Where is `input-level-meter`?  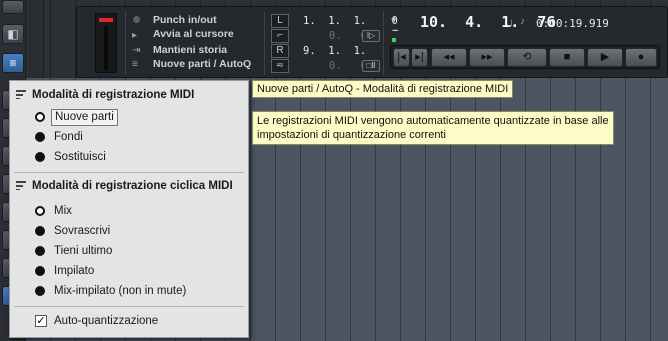 input-level-meter is located at coordinates (106, 43).